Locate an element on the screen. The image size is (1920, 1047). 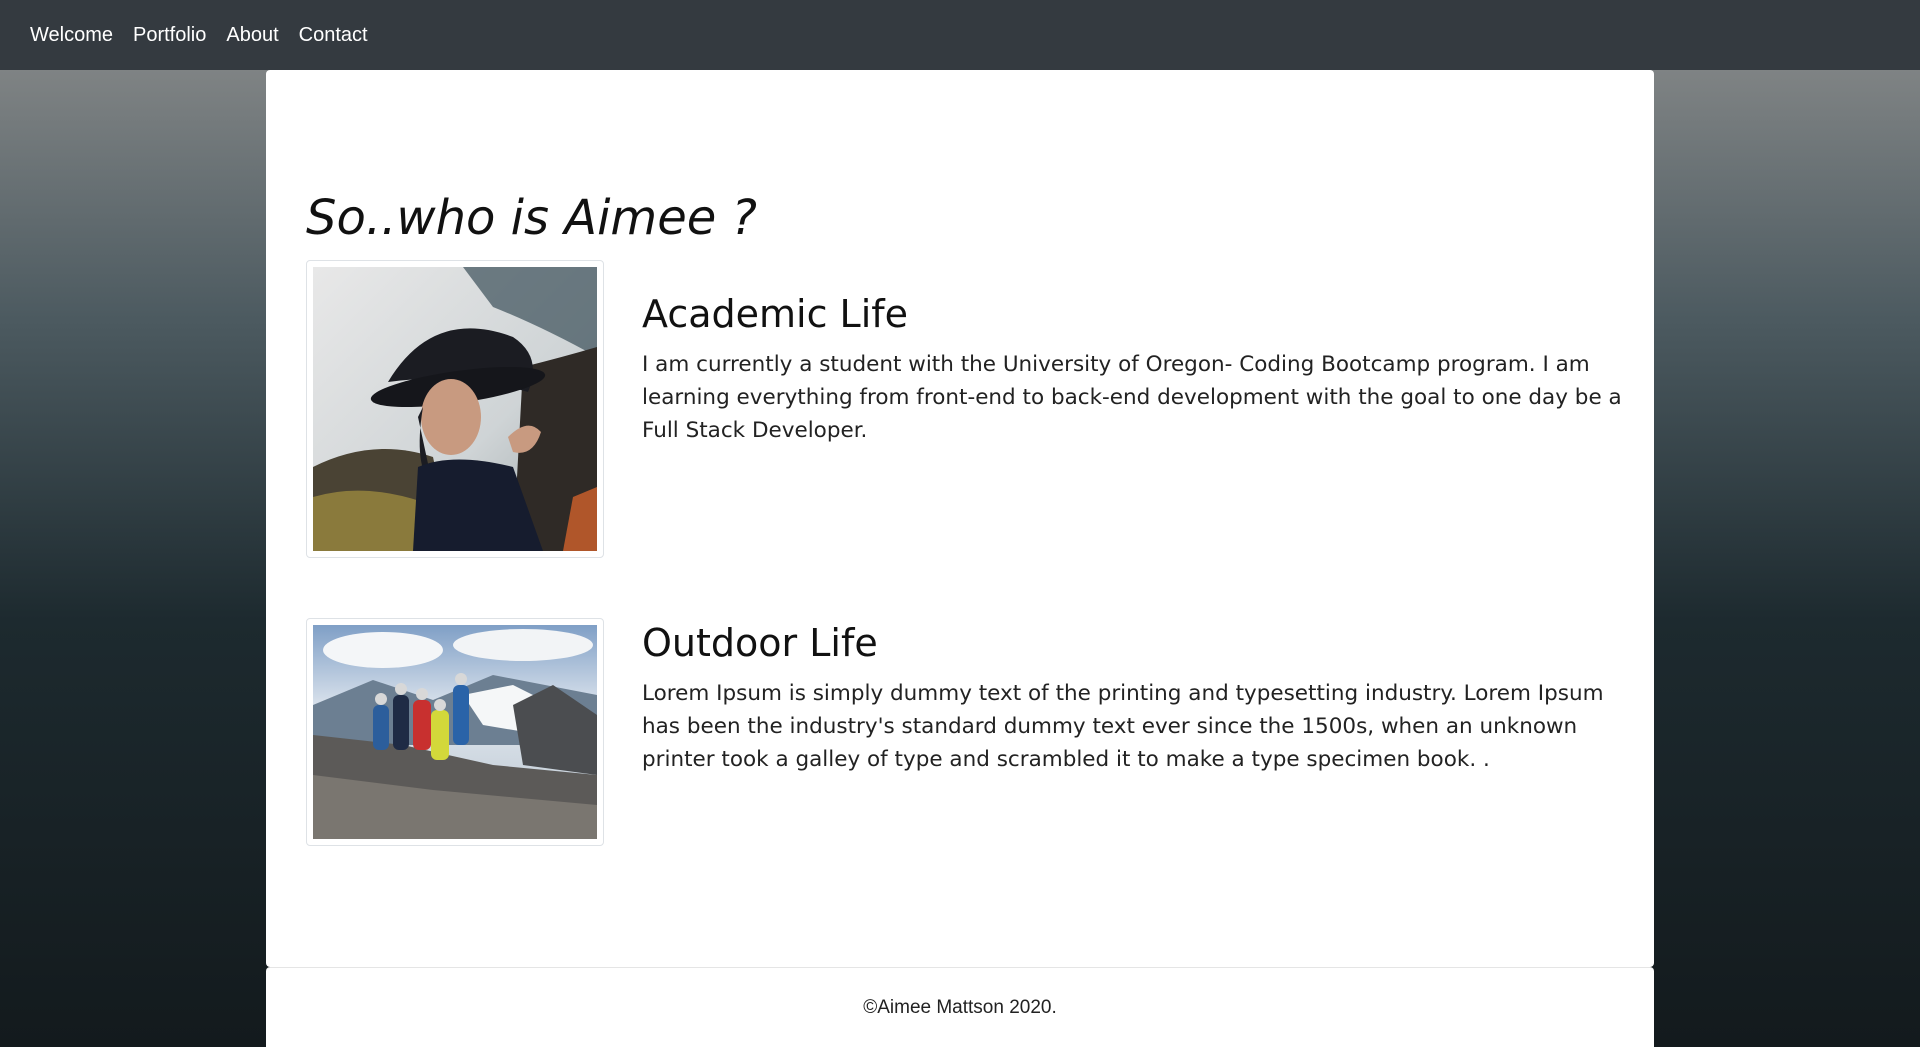
copyright-text: ©Aimee Mattson 2020. is located at coordinates (960, 1007).